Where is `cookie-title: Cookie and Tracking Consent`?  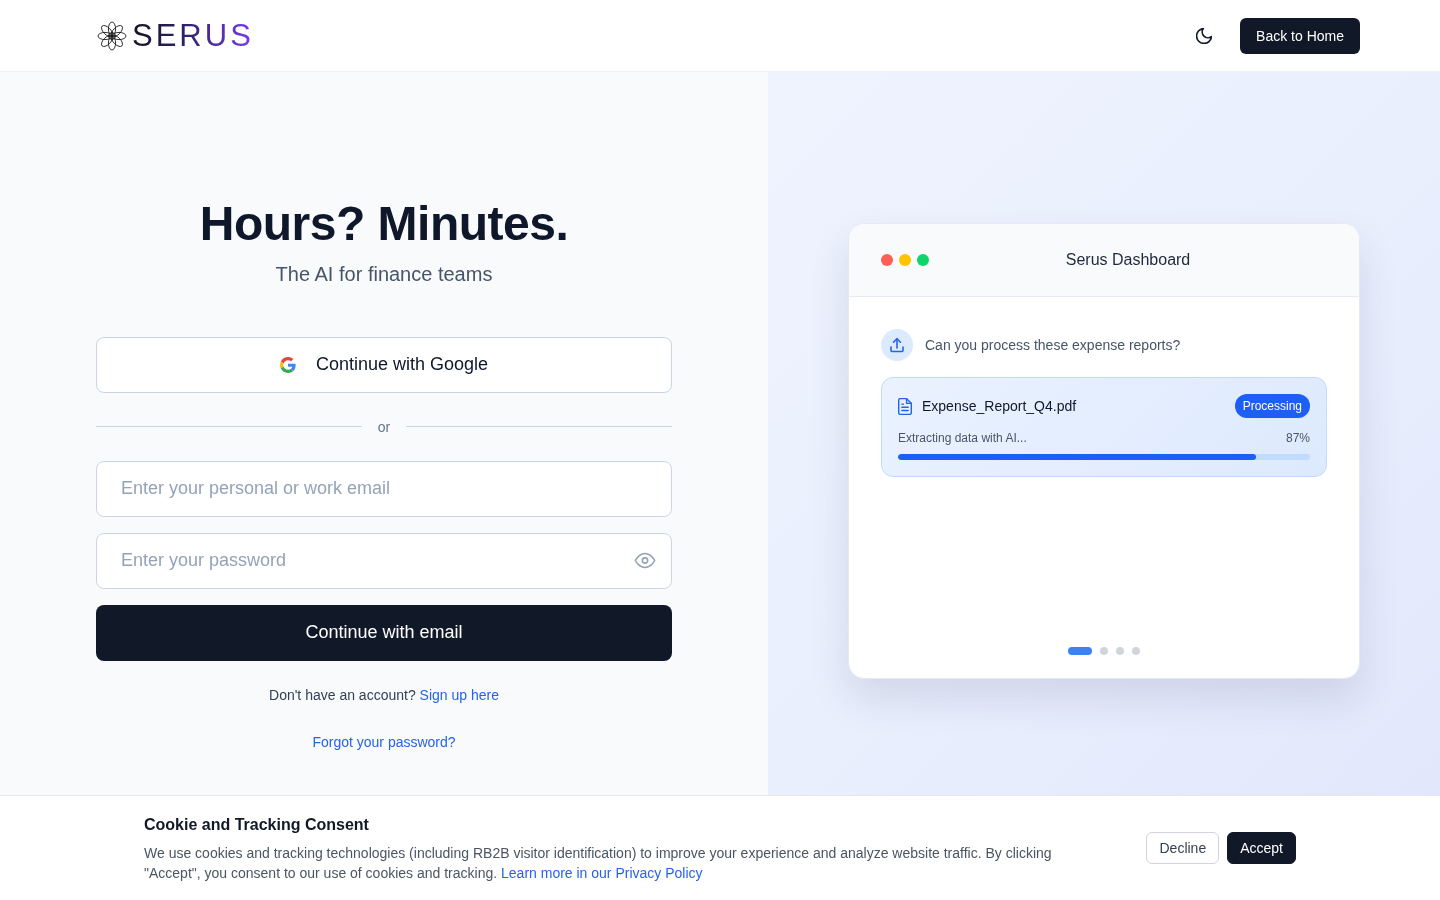 cookie-title: Cookie and Tracking Consent is located at coordinates (257, 825).